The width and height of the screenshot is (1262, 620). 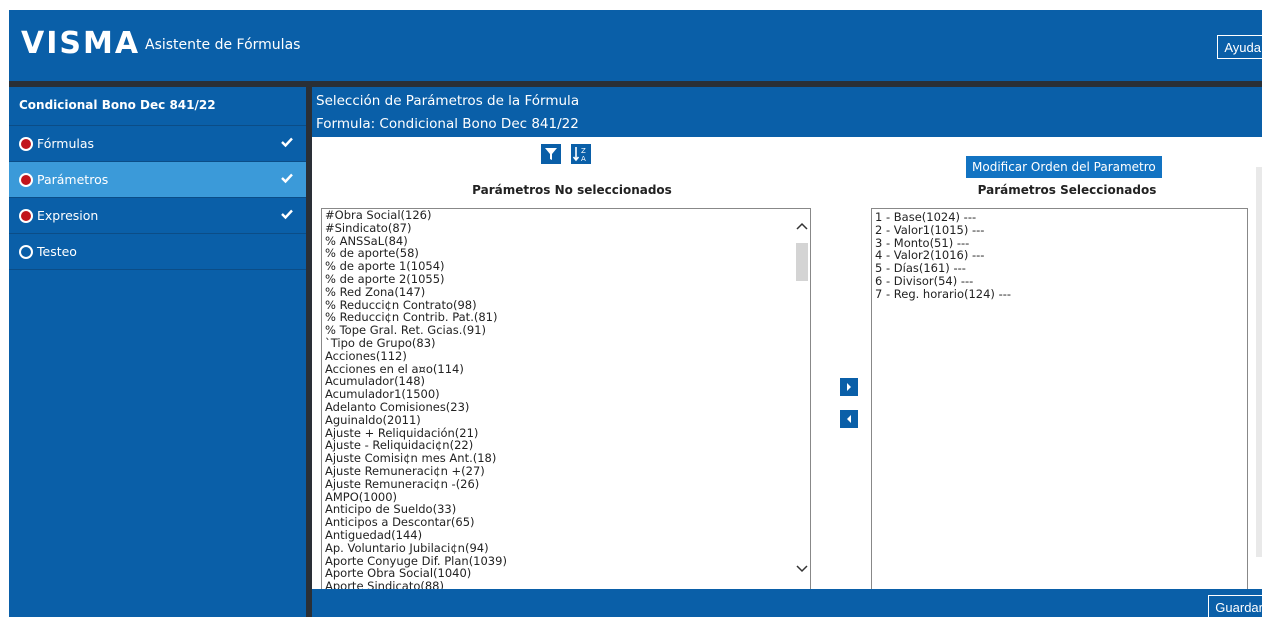 I want to click on sidebar-item-testeo: Testeo, so click(x=157, y=252).